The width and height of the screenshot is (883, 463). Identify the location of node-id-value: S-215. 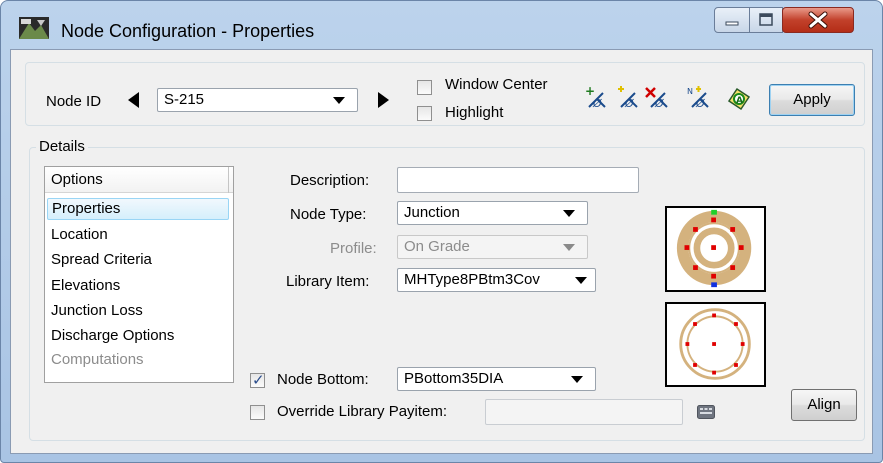
(184, 99).